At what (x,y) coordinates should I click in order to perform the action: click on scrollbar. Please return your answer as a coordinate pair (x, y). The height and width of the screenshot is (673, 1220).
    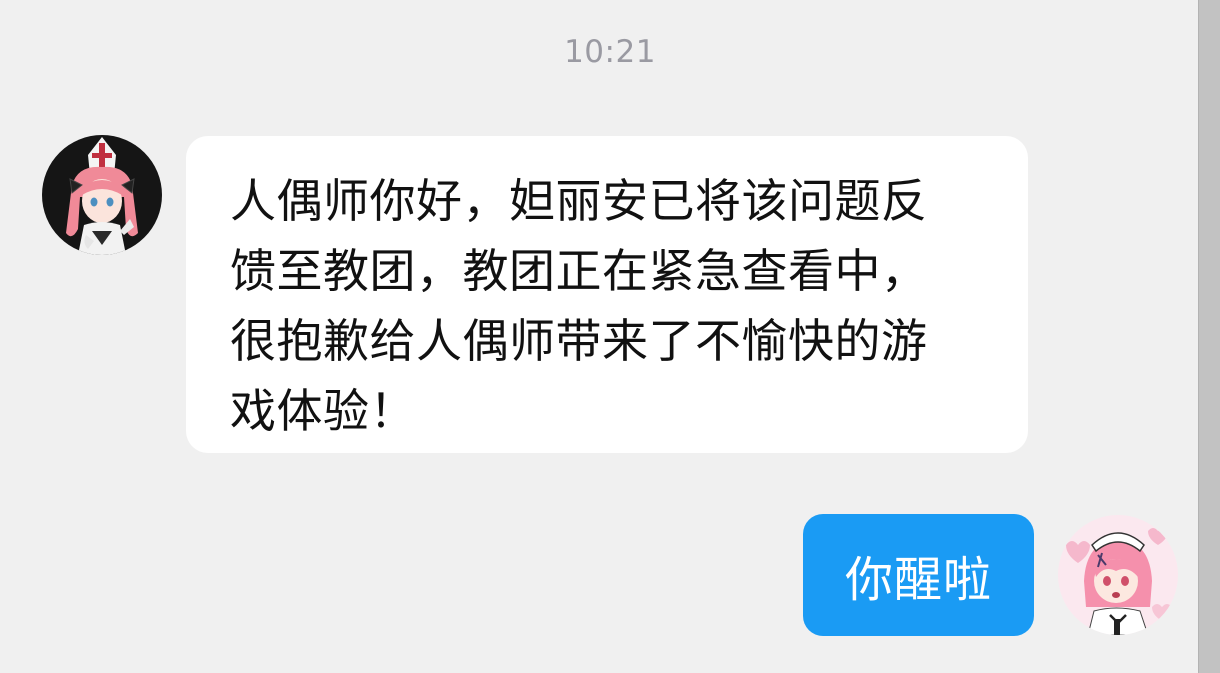
    Looking at the image, I should click on (1209, 336).